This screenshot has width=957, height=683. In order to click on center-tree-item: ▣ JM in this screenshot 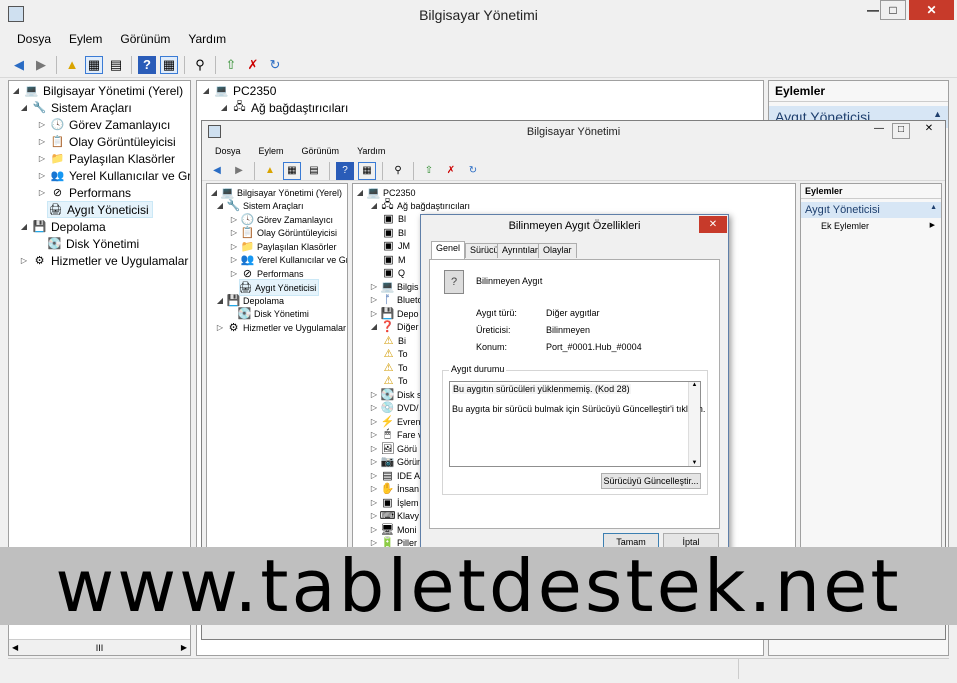, I will do `click(396, 245)`.